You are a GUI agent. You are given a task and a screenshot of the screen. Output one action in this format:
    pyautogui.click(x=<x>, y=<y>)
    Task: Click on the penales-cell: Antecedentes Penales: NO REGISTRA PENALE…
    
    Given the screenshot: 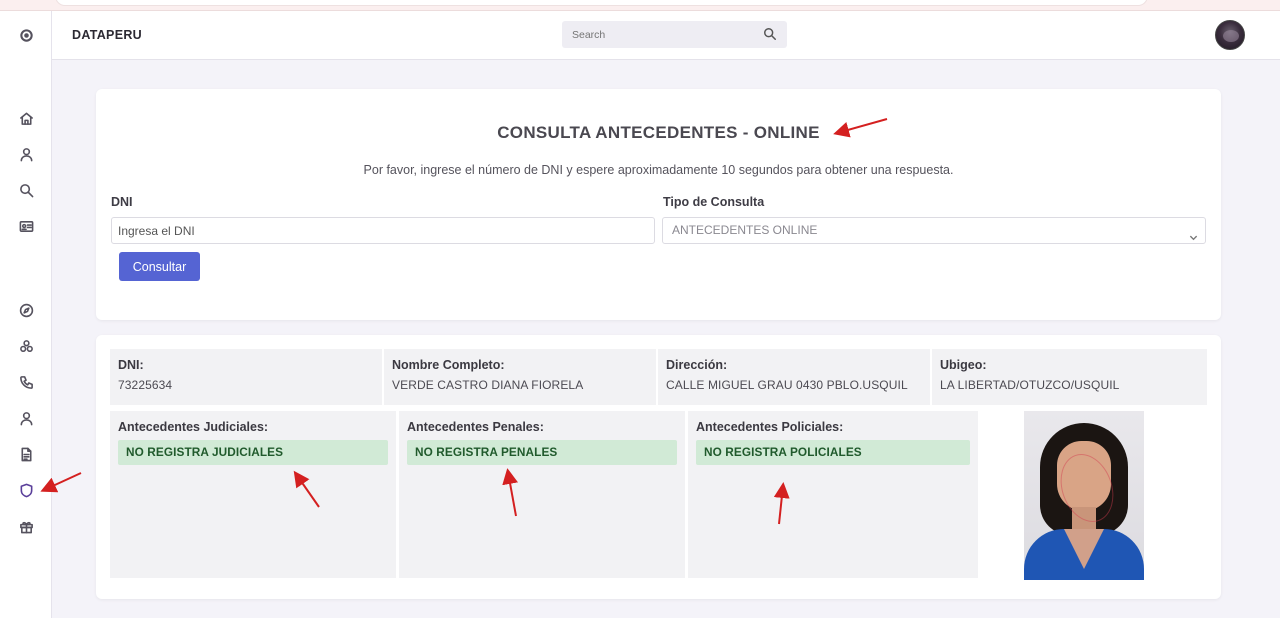 What is the action you would take?
    pyautogui.click(x=542, y=494)
    